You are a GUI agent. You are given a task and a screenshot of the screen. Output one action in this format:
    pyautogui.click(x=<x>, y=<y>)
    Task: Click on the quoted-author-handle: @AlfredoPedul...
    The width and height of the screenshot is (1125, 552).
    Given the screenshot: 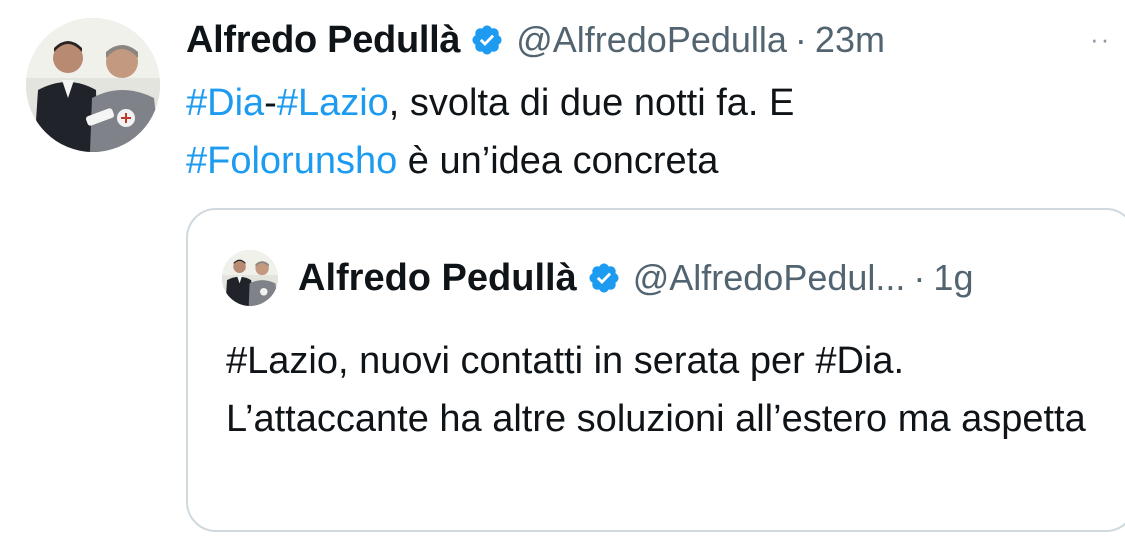 What is the action you would take?
    pyautogui.click(x=769, y=278)
    